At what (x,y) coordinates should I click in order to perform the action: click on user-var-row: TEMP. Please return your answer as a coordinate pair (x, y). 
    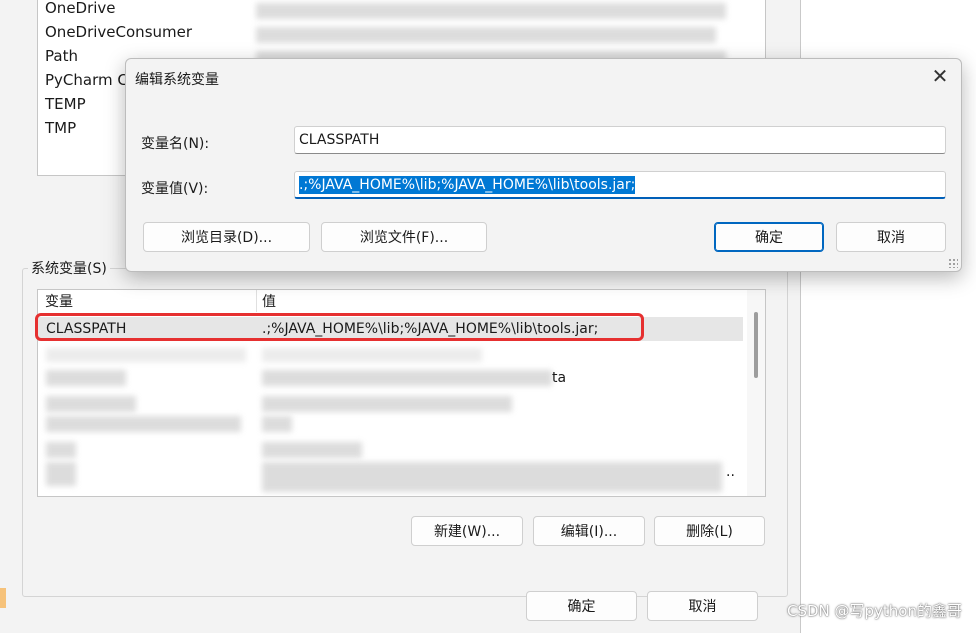
    Looking at the image, I should click on (65, 104).